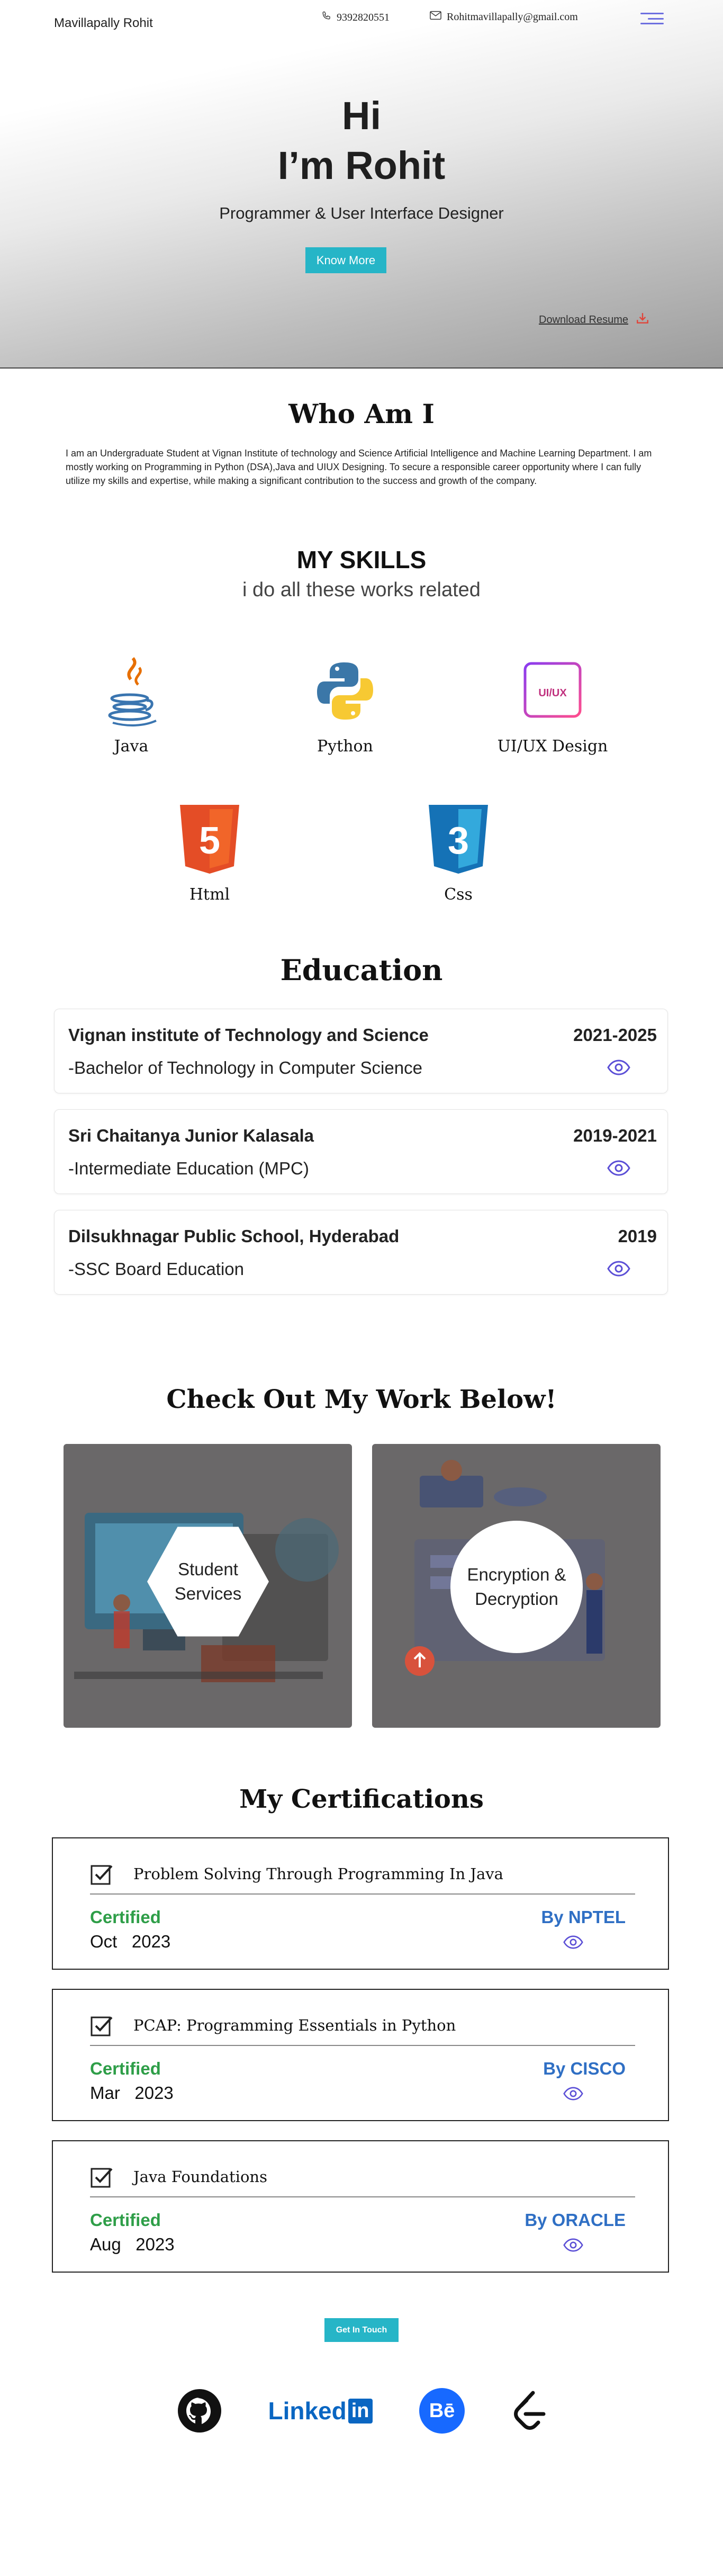  I want to click on skill-label: UI/UX Design, so click(552, 746).